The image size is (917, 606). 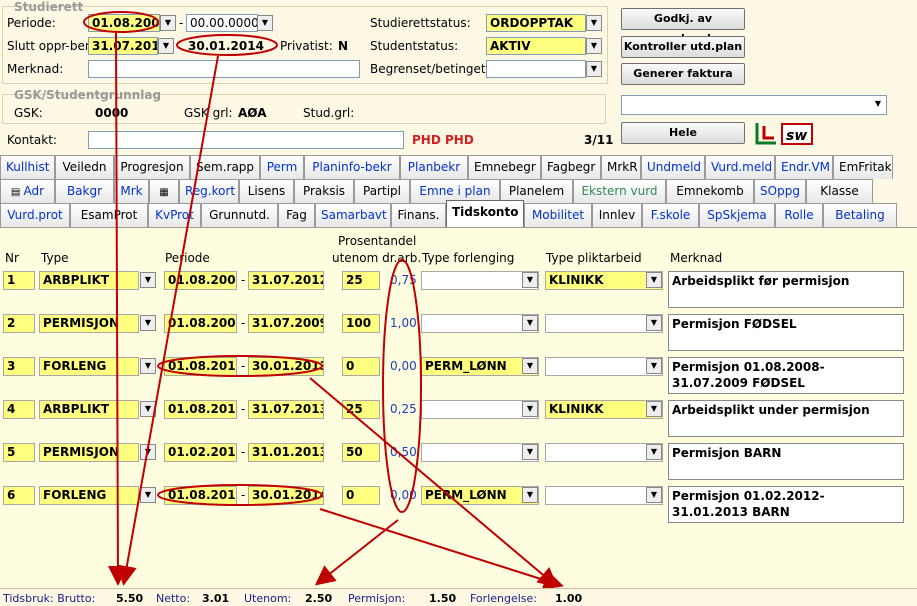 I want to click on tab-grunnutd: Grunnutd., so click(x=239, y=215).